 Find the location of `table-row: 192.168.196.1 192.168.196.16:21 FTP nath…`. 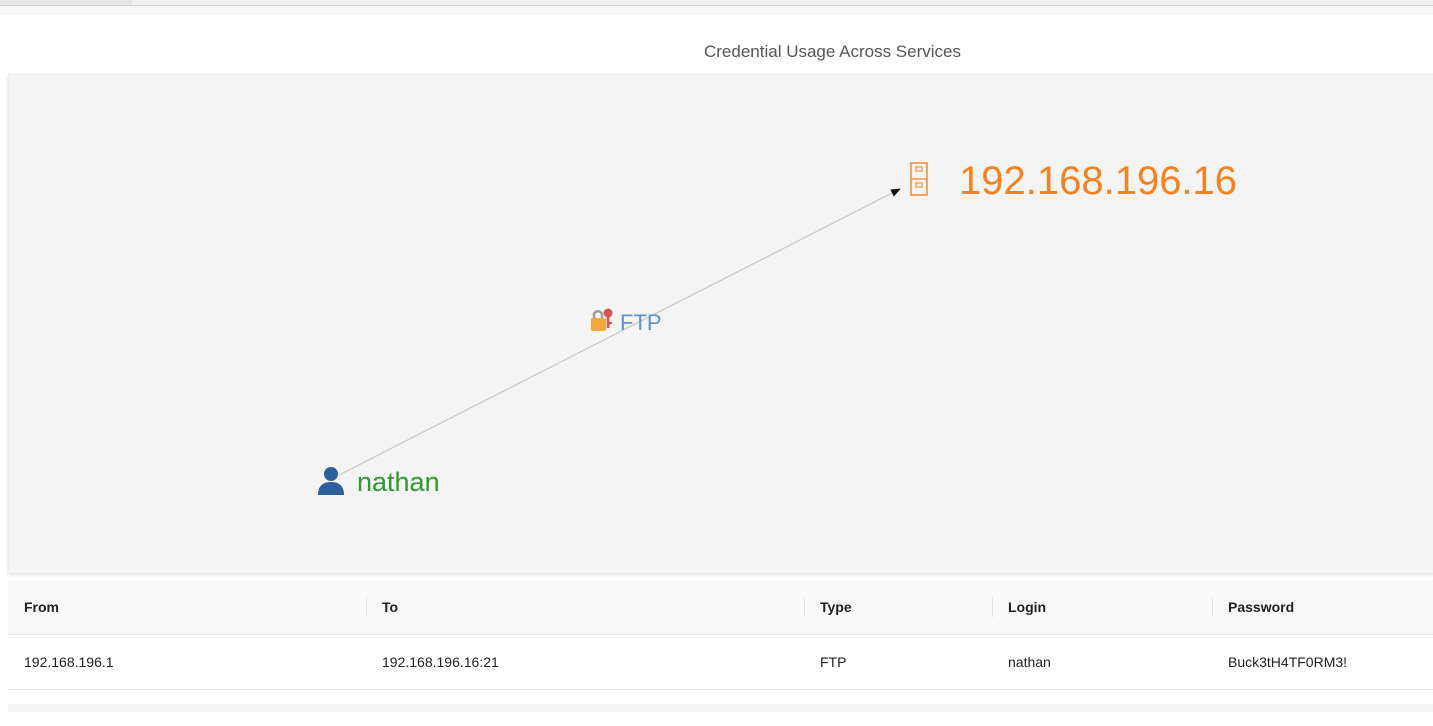

table-row: 192.168.196.1 192.168.196.16:21 FTP nath… is located at coordinates (720, 661).